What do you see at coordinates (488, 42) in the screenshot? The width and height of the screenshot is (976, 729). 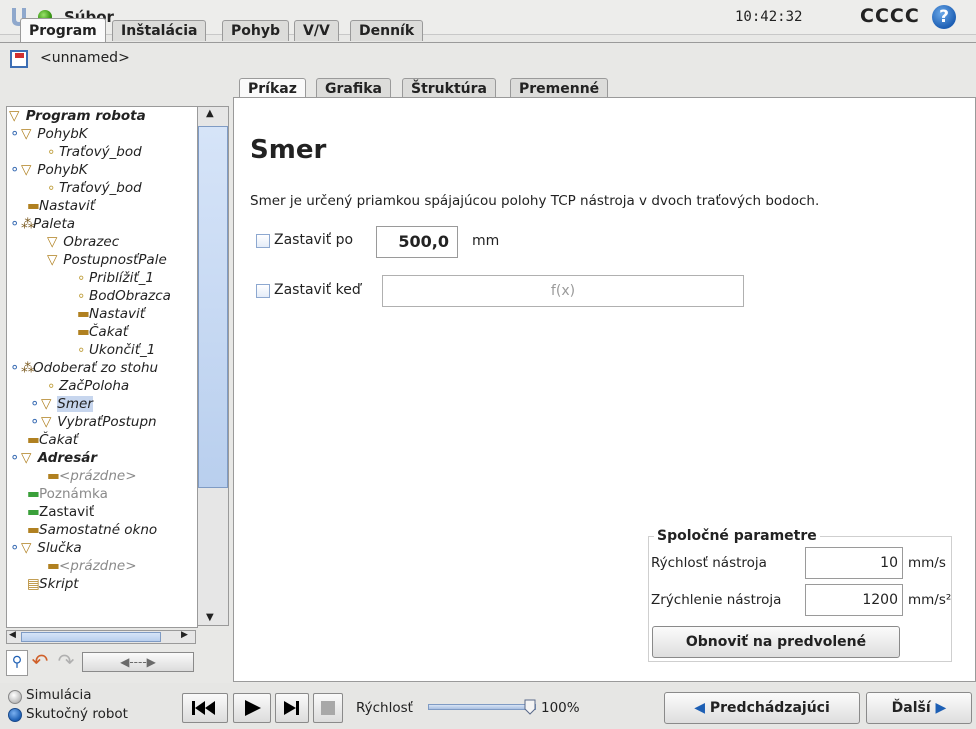 I see `tab-divider` at bounding box center [488, 42].